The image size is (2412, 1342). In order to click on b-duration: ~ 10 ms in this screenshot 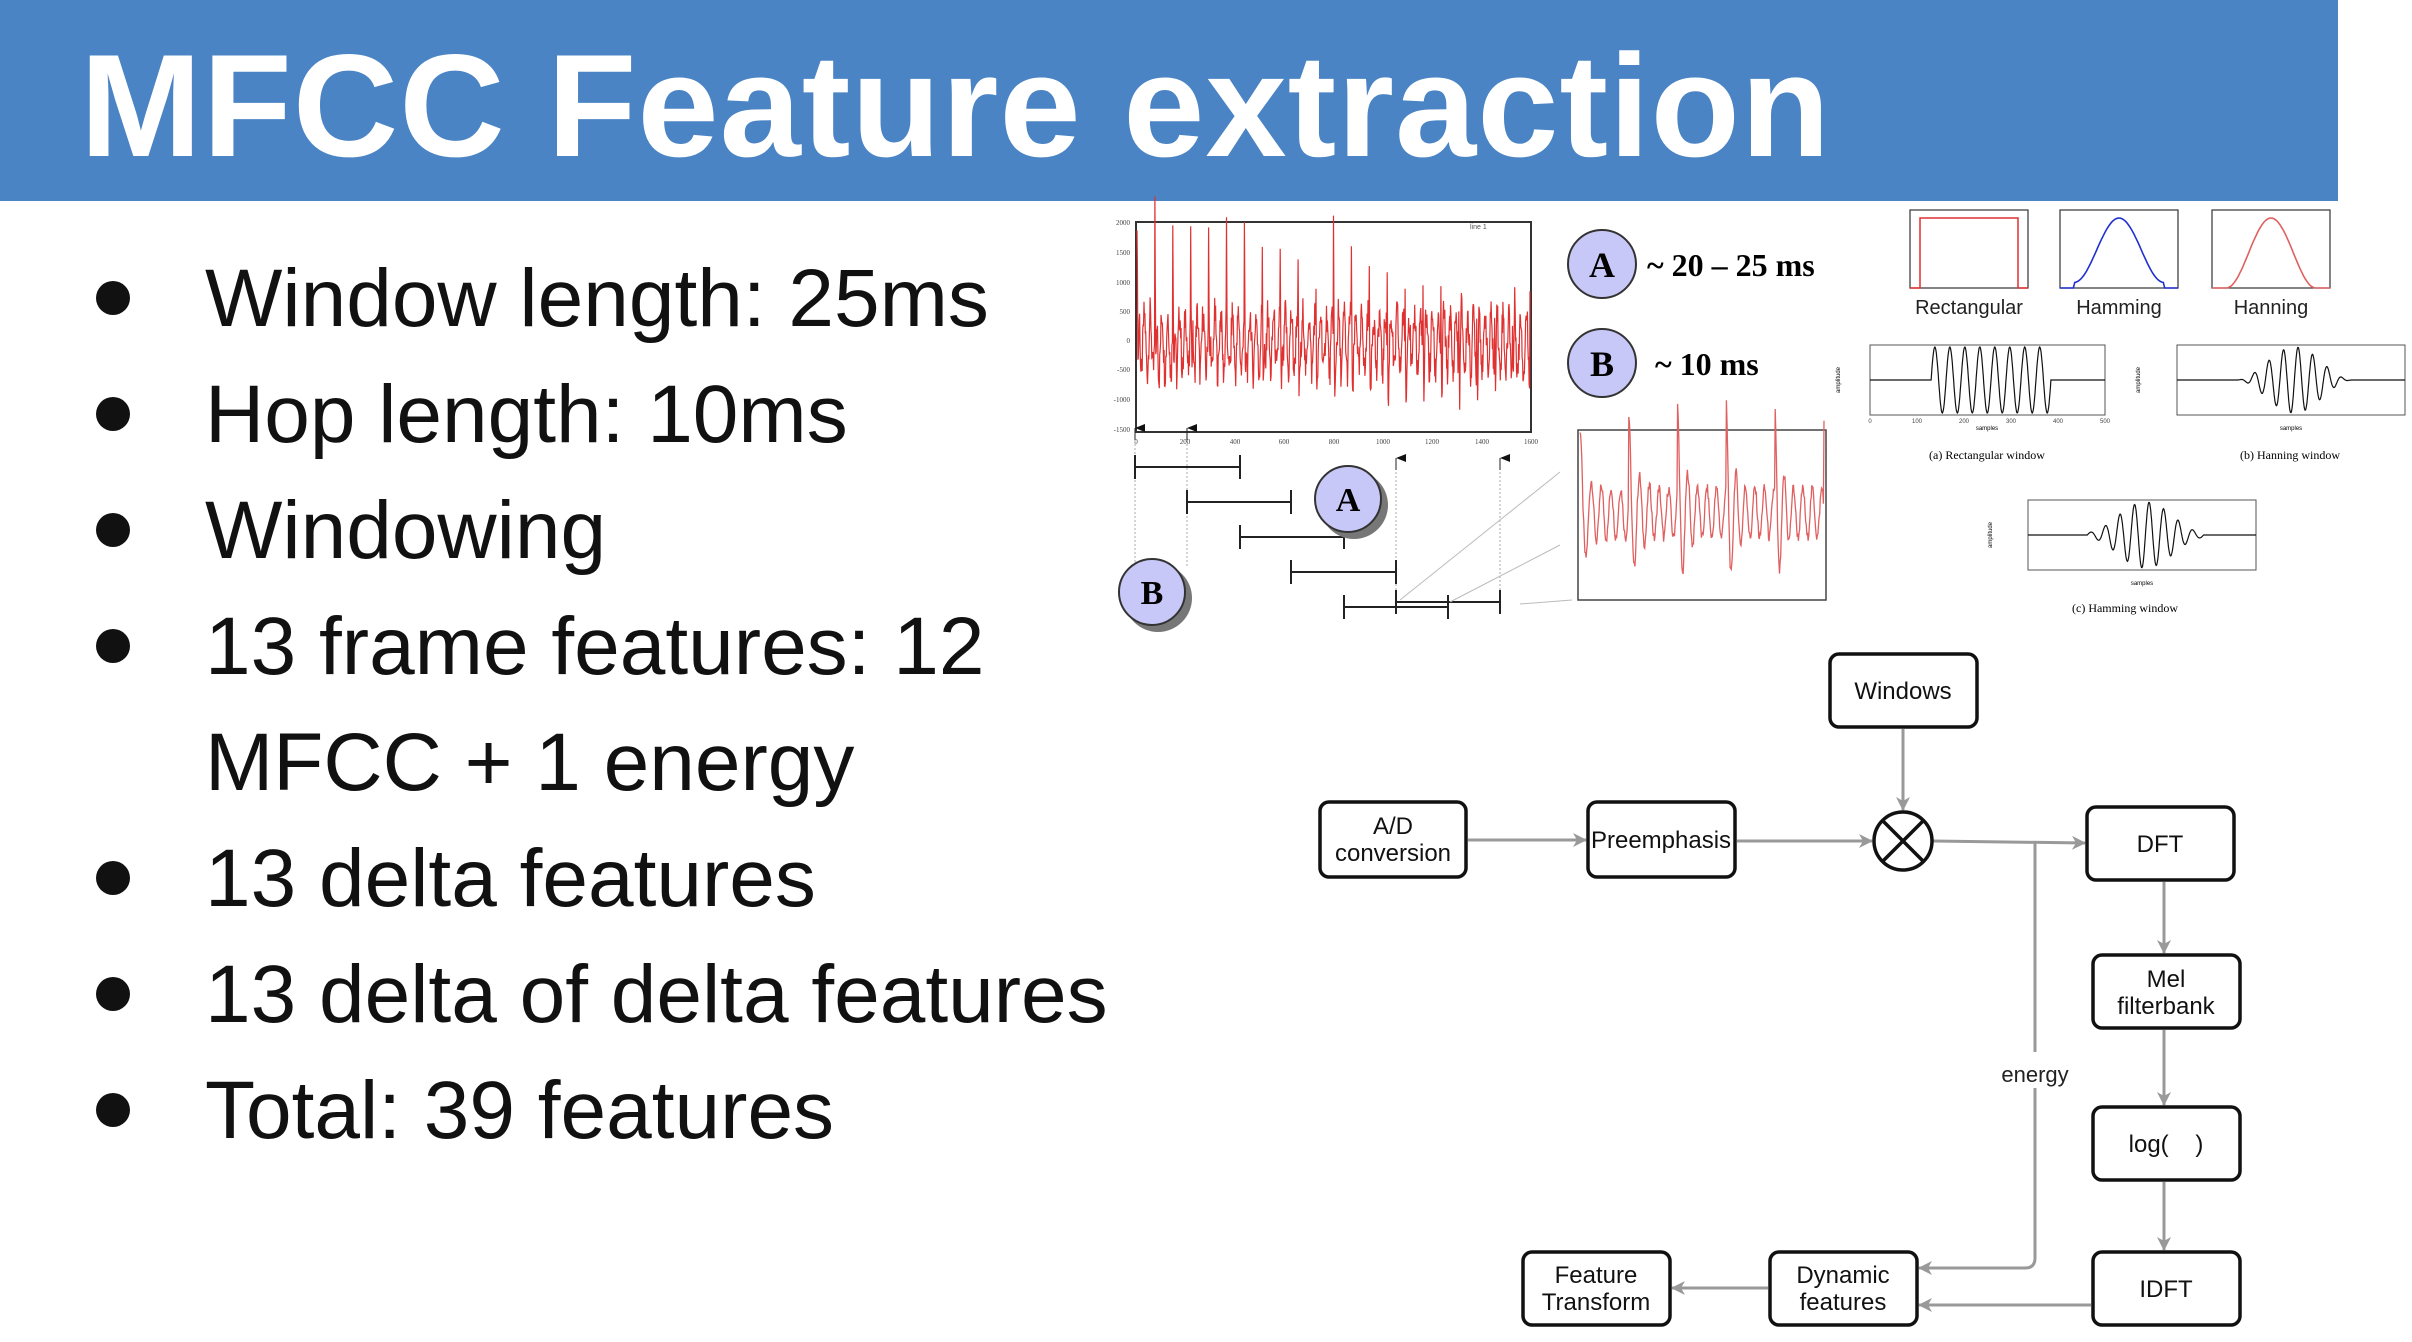, I will do `click(1707, 364)`.